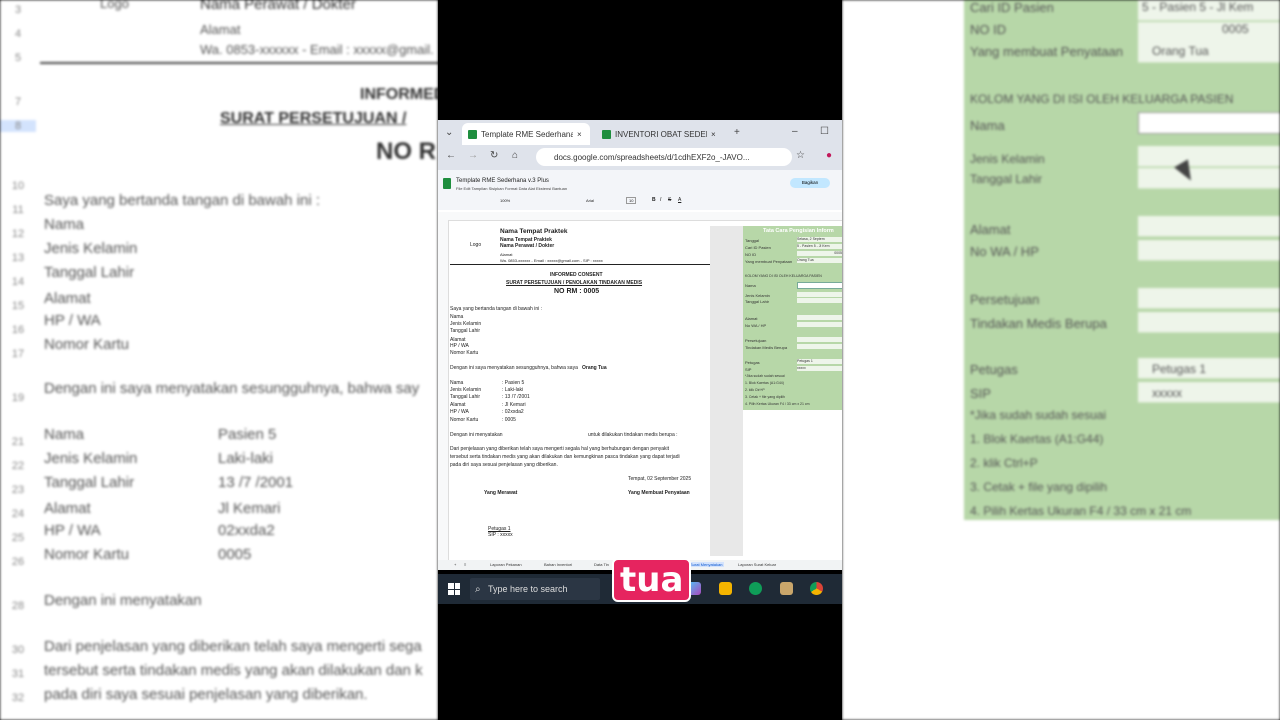  What do you see at coordinates (800, 155) in the screenshot?
I see `bookmark-star-icon: ☆` at bounding box center [800, 155].